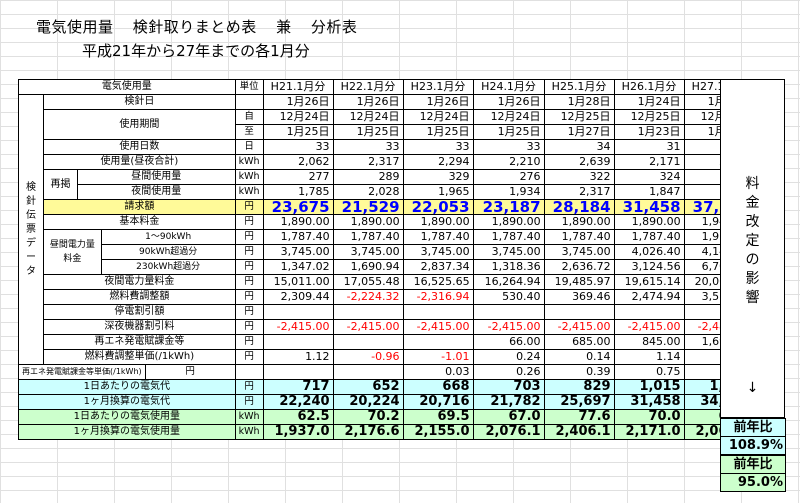 The height and width of the screenshot is (503, 800). What do you see at coordinates (368, 267) in the screenshot?
I see `value-cell: 1,690.94` at bounding box center [368, 267].